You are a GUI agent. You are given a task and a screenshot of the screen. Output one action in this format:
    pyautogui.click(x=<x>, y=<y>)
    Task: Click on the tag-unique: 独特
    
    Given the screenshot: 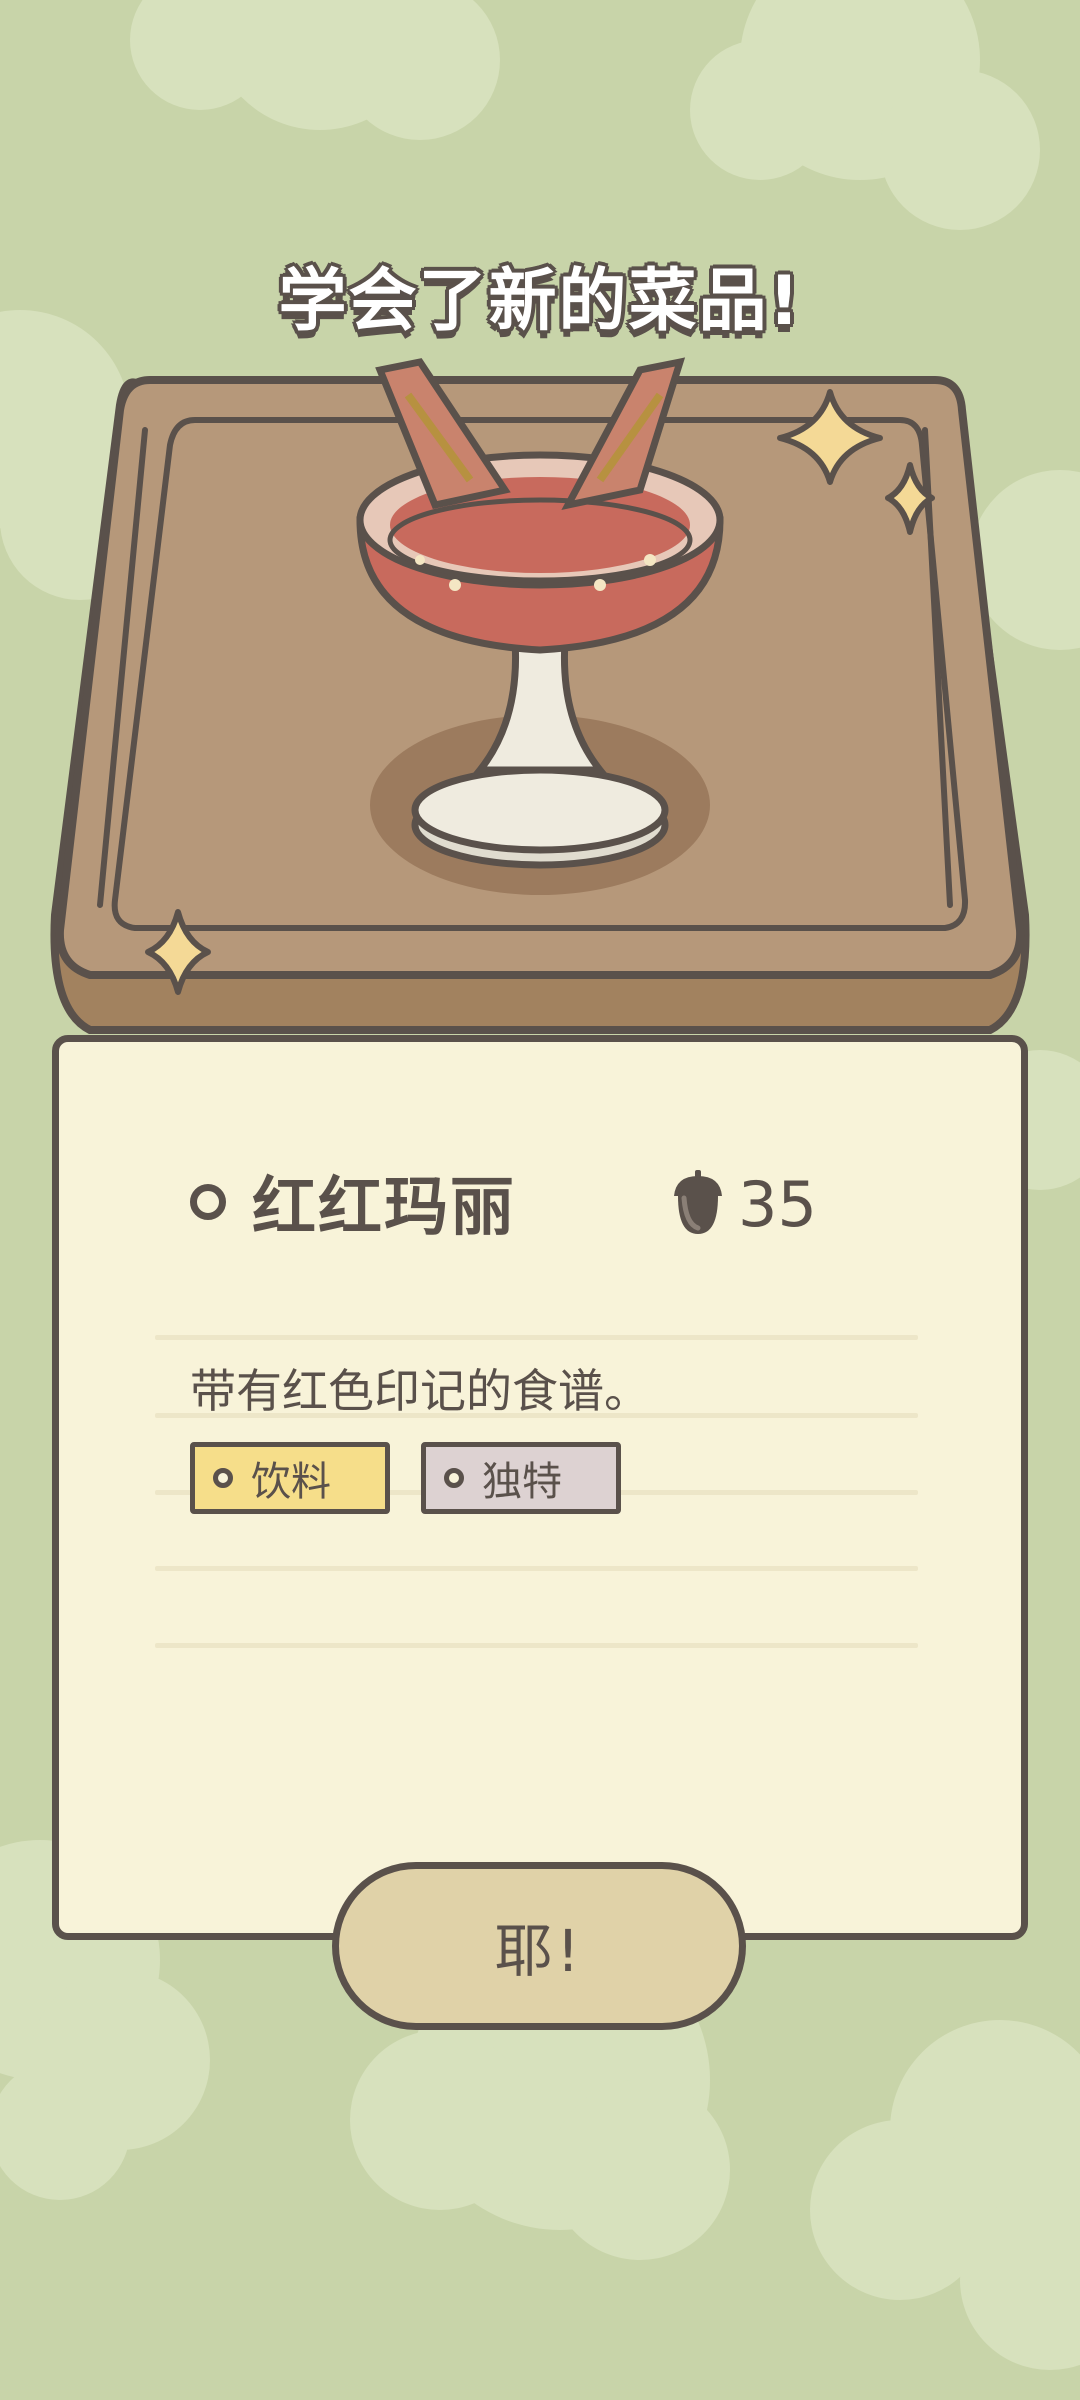 What is the action you would take?
    pyautogui.click(x=521, y=1478)
    